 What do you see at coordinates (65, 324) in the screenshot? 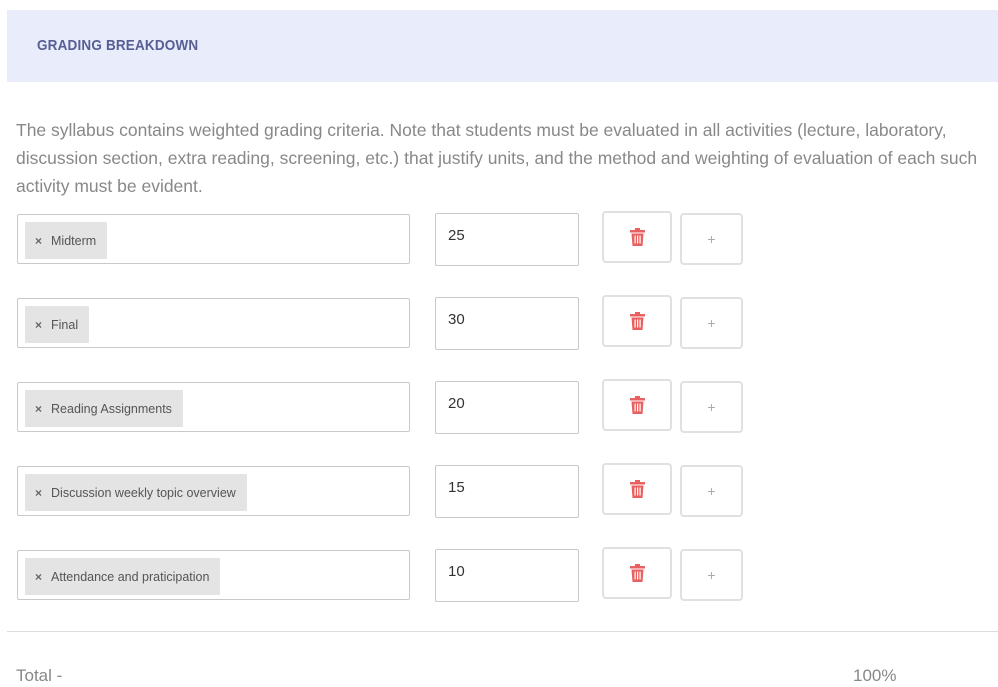
I see `criterion-tag-label: Final` at bounding box center [65, 324].